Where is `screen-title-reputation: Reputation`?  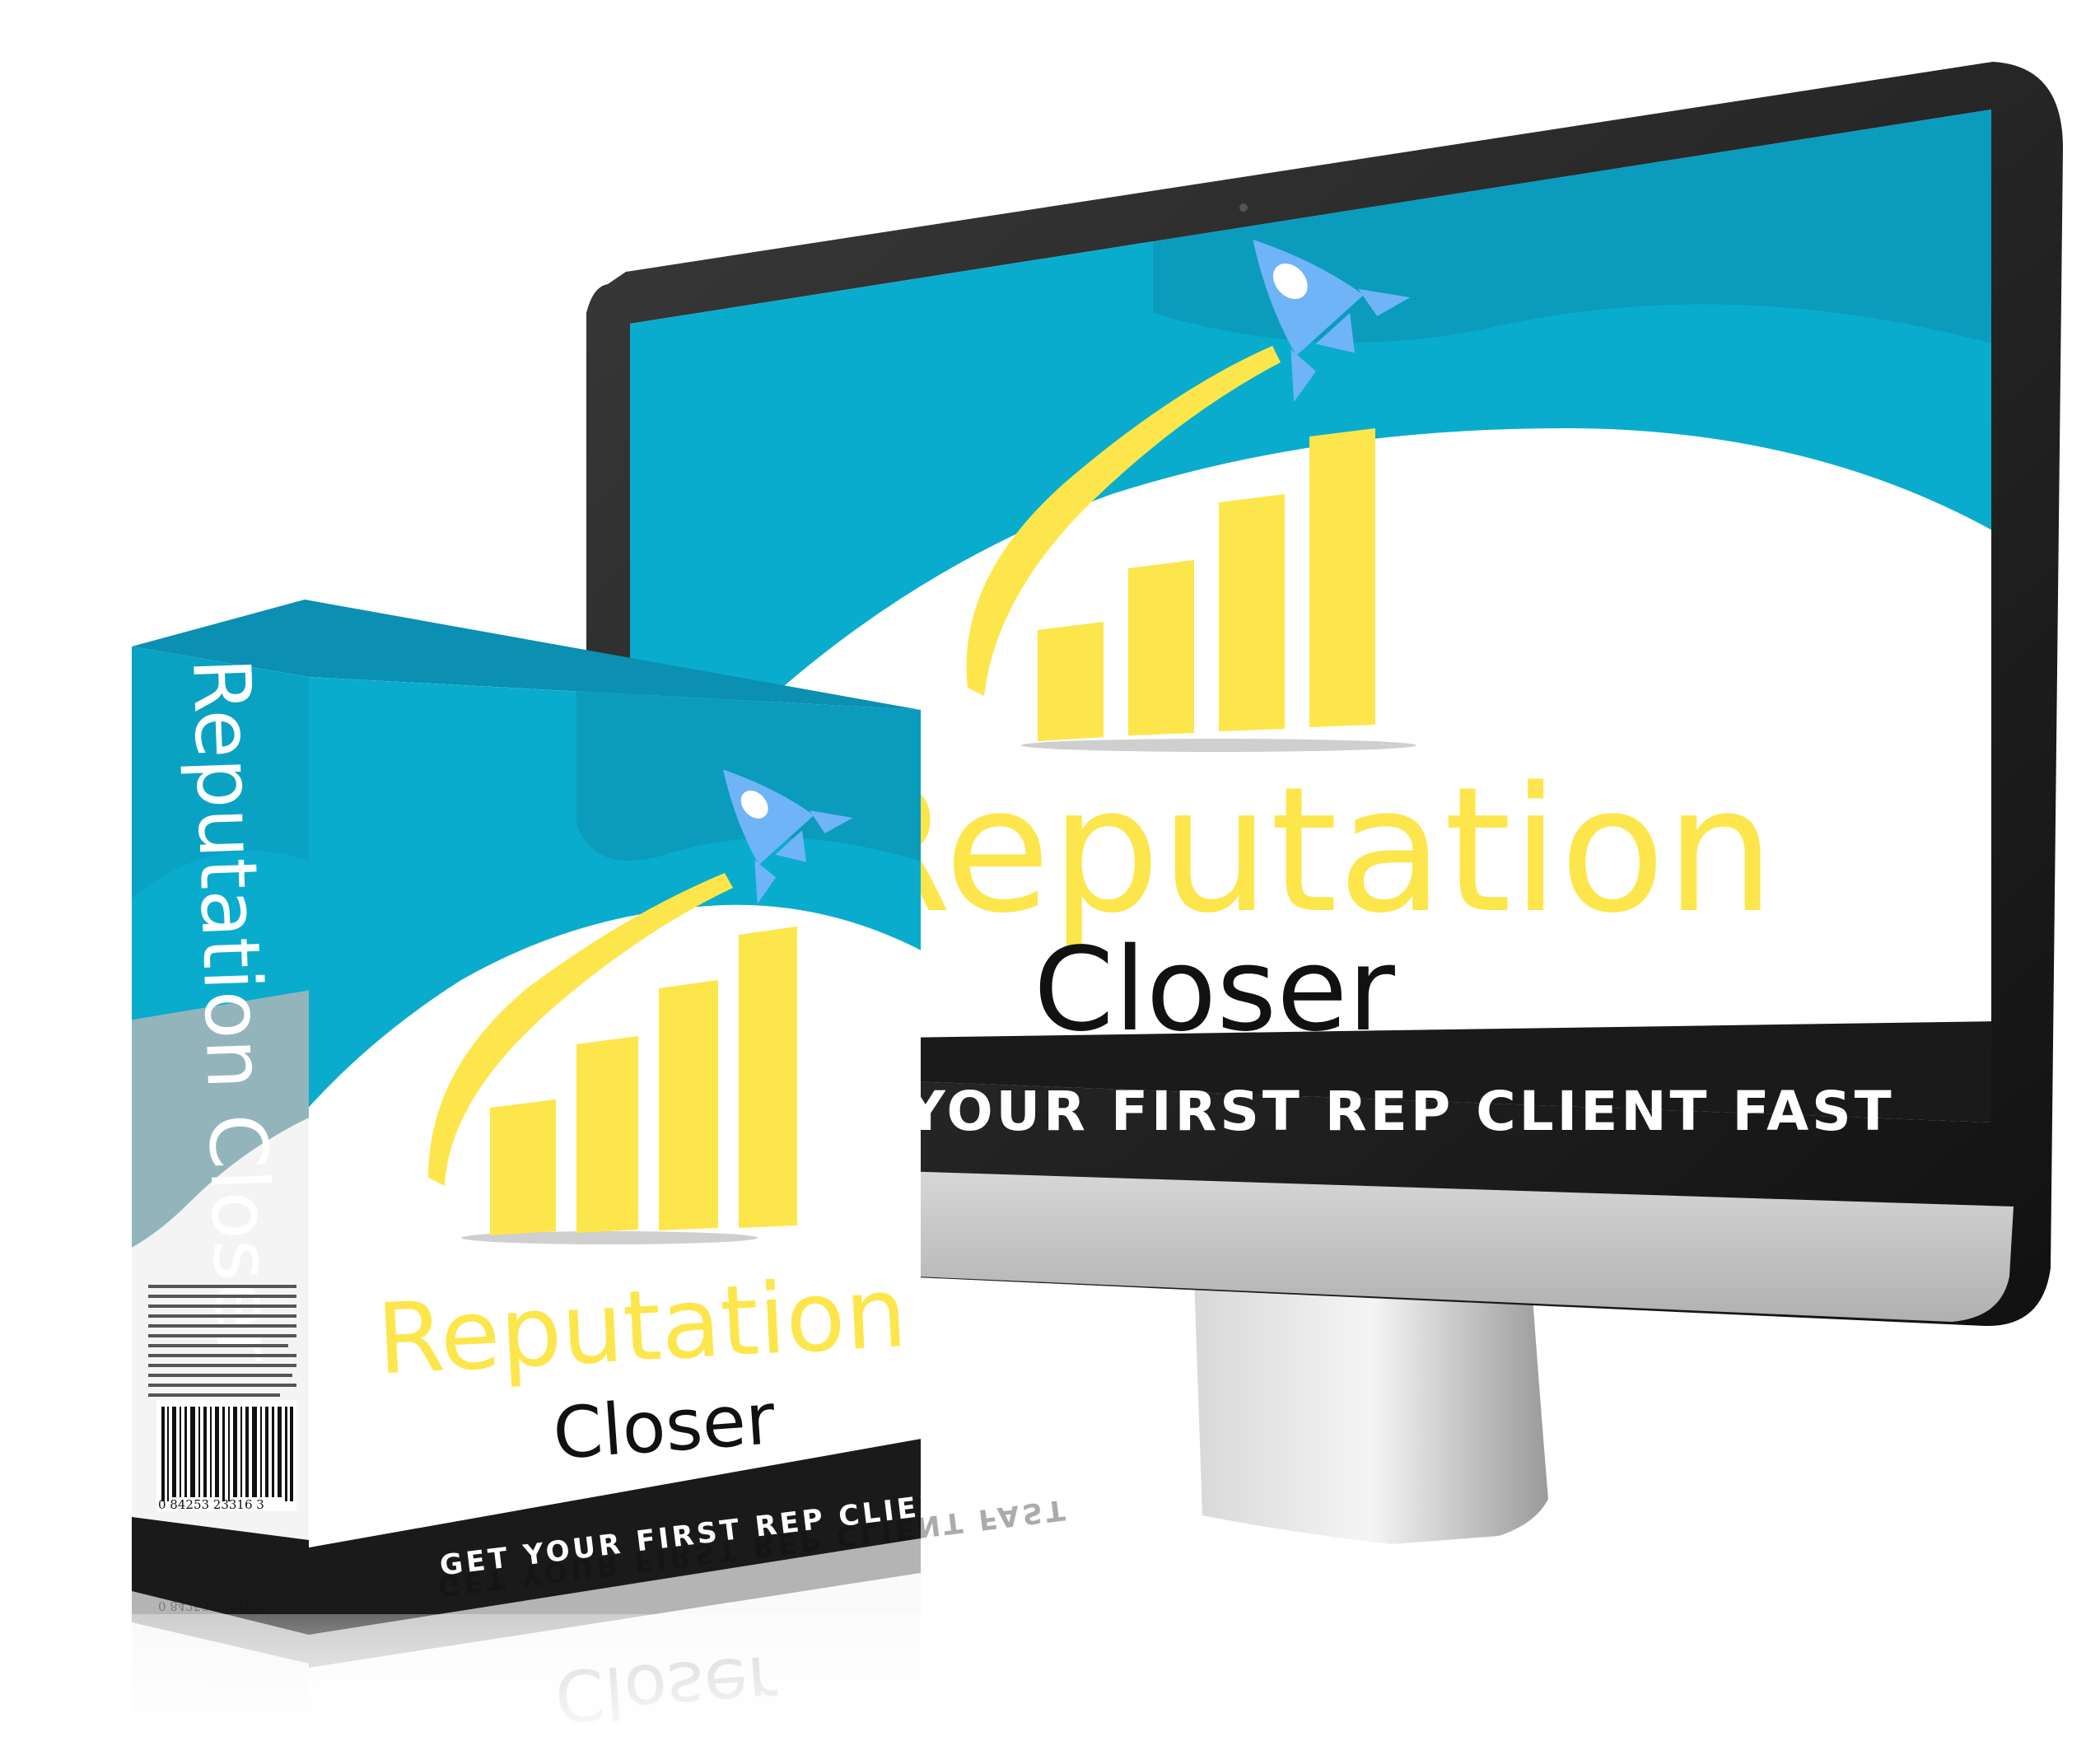
screen-title-reputation: Reputation is located at coordinates (1303, 850).